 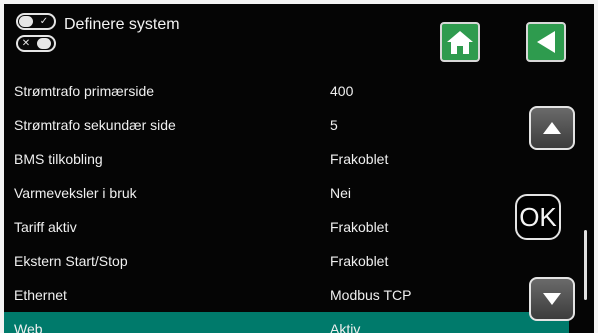 What do you see at coordinates (286, 159) in the screenshot?
I see `list-item: BMS tilkobling Frakoblet` at bounding box center [286, 159].